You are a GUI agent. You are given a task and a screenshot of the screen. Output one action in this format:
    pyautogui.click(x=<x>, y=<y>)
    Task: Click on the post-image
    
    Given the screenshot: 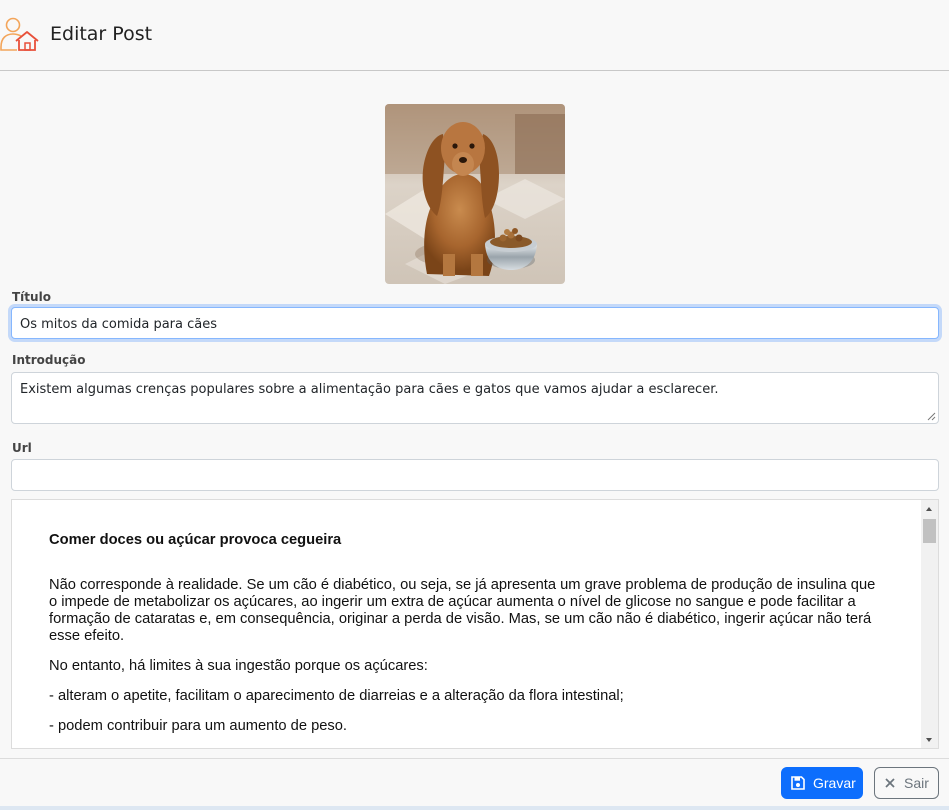 What is the action you would take?
    pyautogui.click(x=475, y=194)
    